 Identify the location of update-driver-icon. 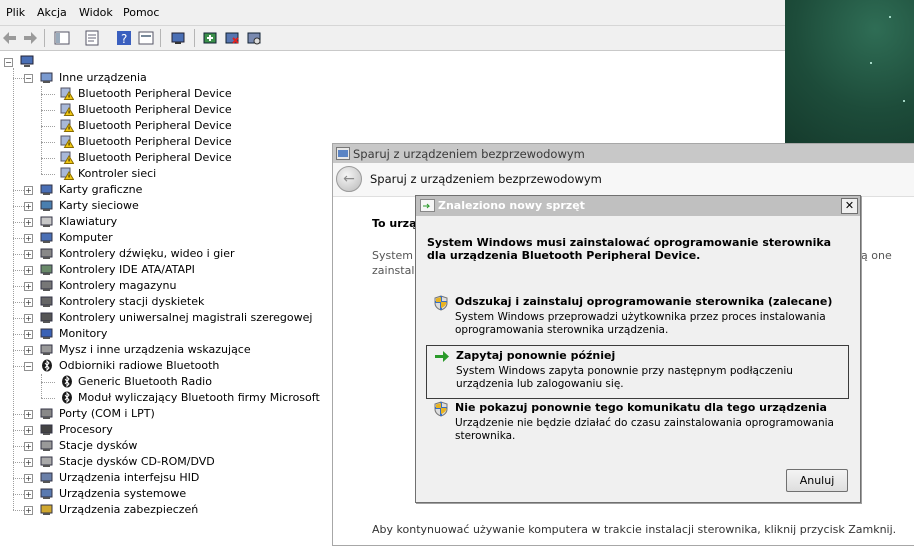
(210, 38).